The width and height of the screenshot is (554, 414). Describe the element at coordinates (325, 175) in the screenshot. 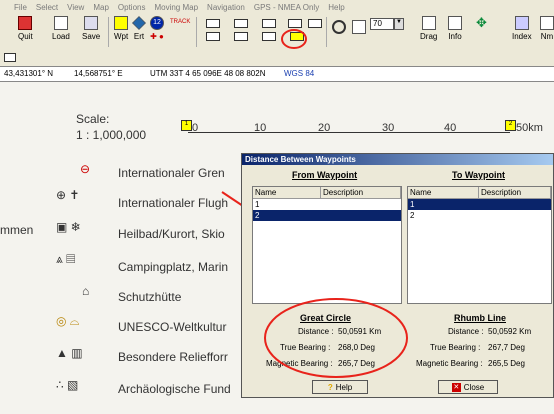

I see `from-waypoint-heading: From Waypoint` at that location.